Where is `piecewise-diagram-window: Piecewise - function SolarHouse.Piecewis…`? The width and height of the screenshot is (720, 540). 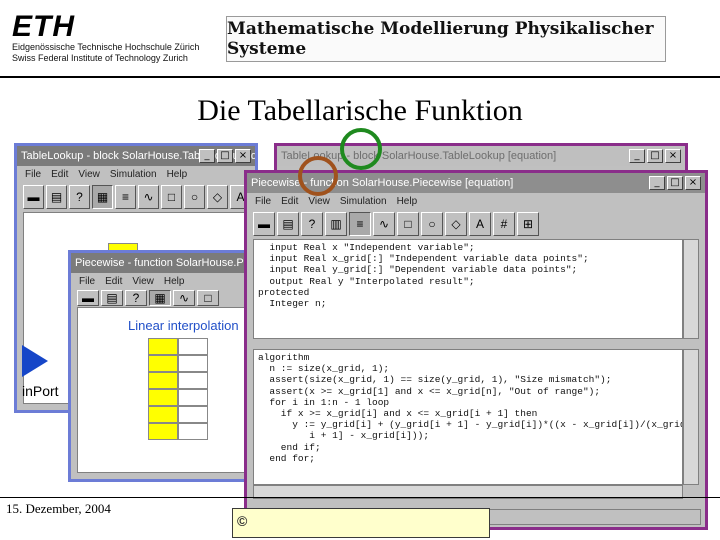
piecewise-diagram-window: Piecewise - function SolarHouse.Piecewis… is located at coordinates (161, 366).